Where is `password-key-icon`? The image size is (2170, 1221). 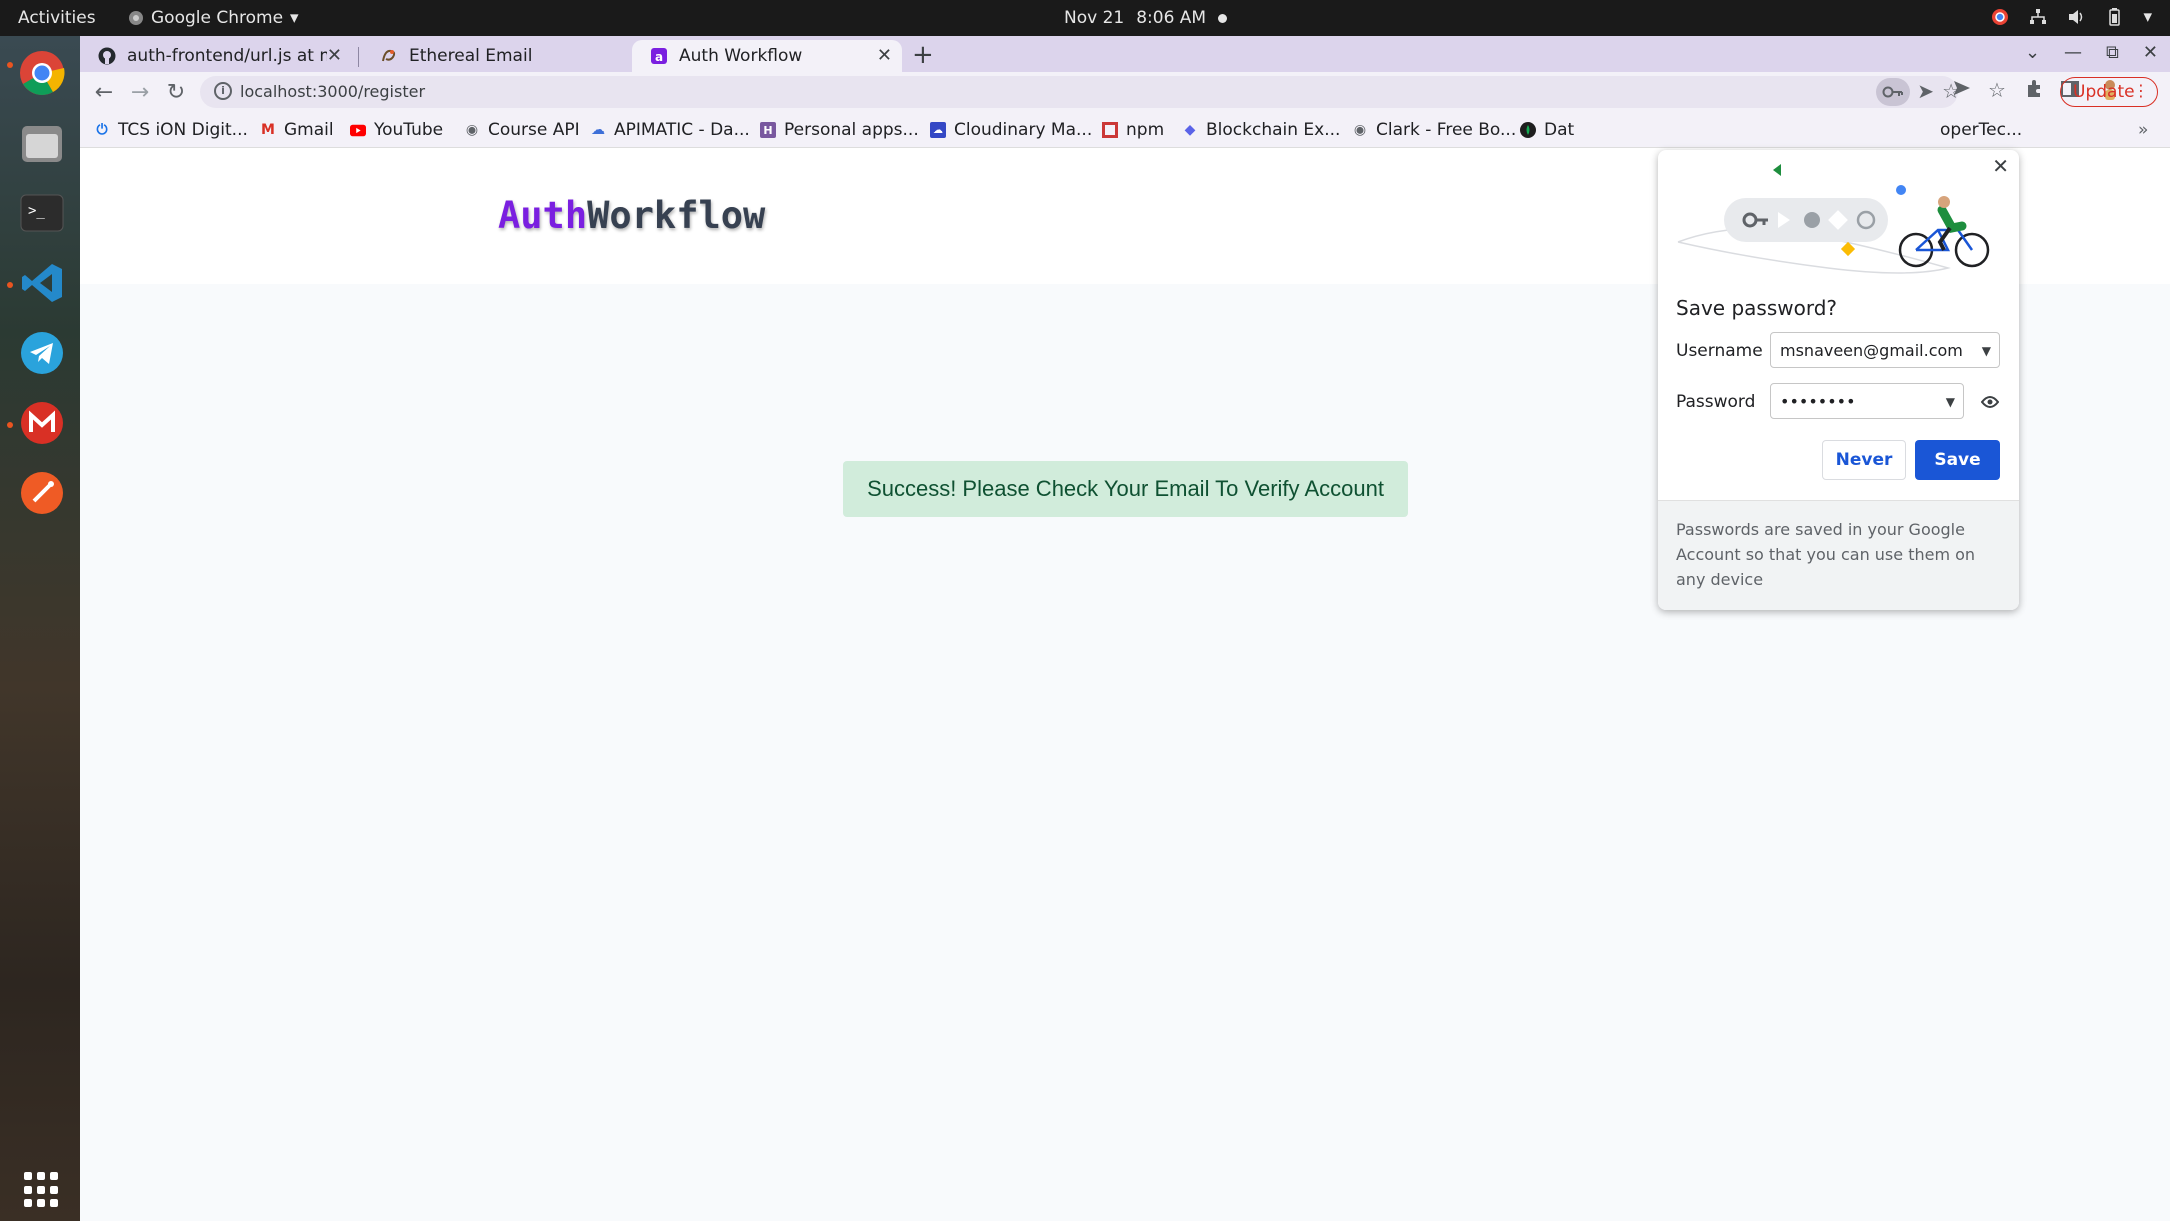 password-key-icon is located at coordinates (1893, 92).